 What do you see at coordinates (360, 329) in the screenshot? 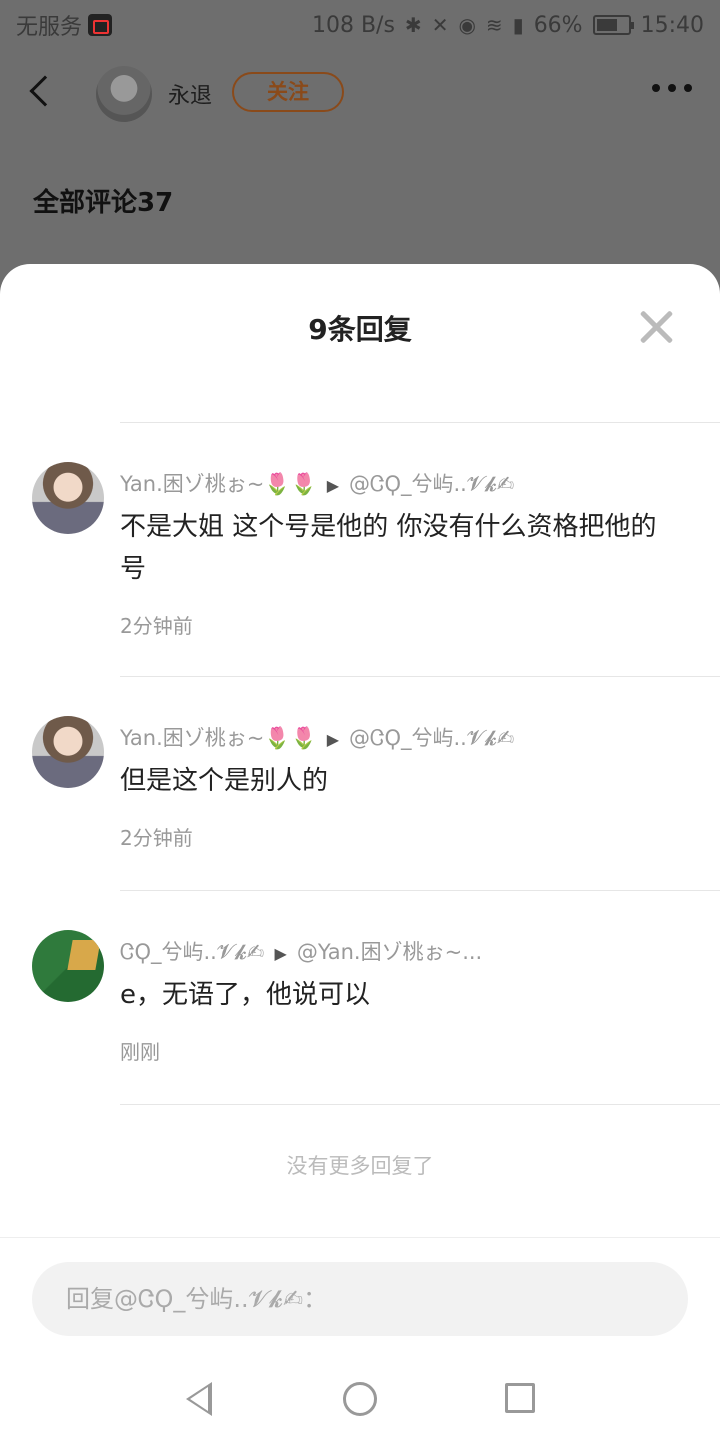
I see `sheet-title: 9条回复` at bounding box center [360, 329].